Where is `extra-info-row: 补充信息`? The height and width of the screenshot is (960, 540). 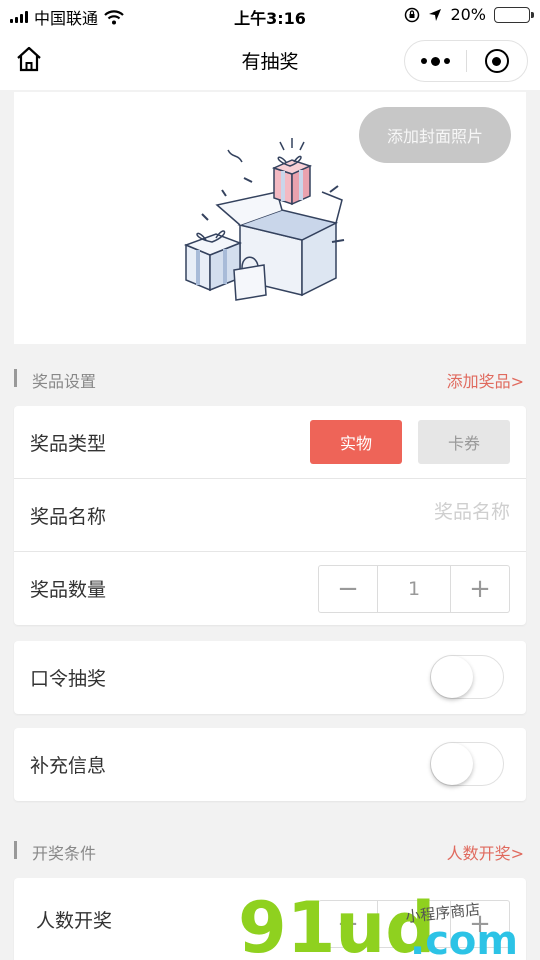 extra-info-row: 补充信息 is located at coordinates (270, 764).